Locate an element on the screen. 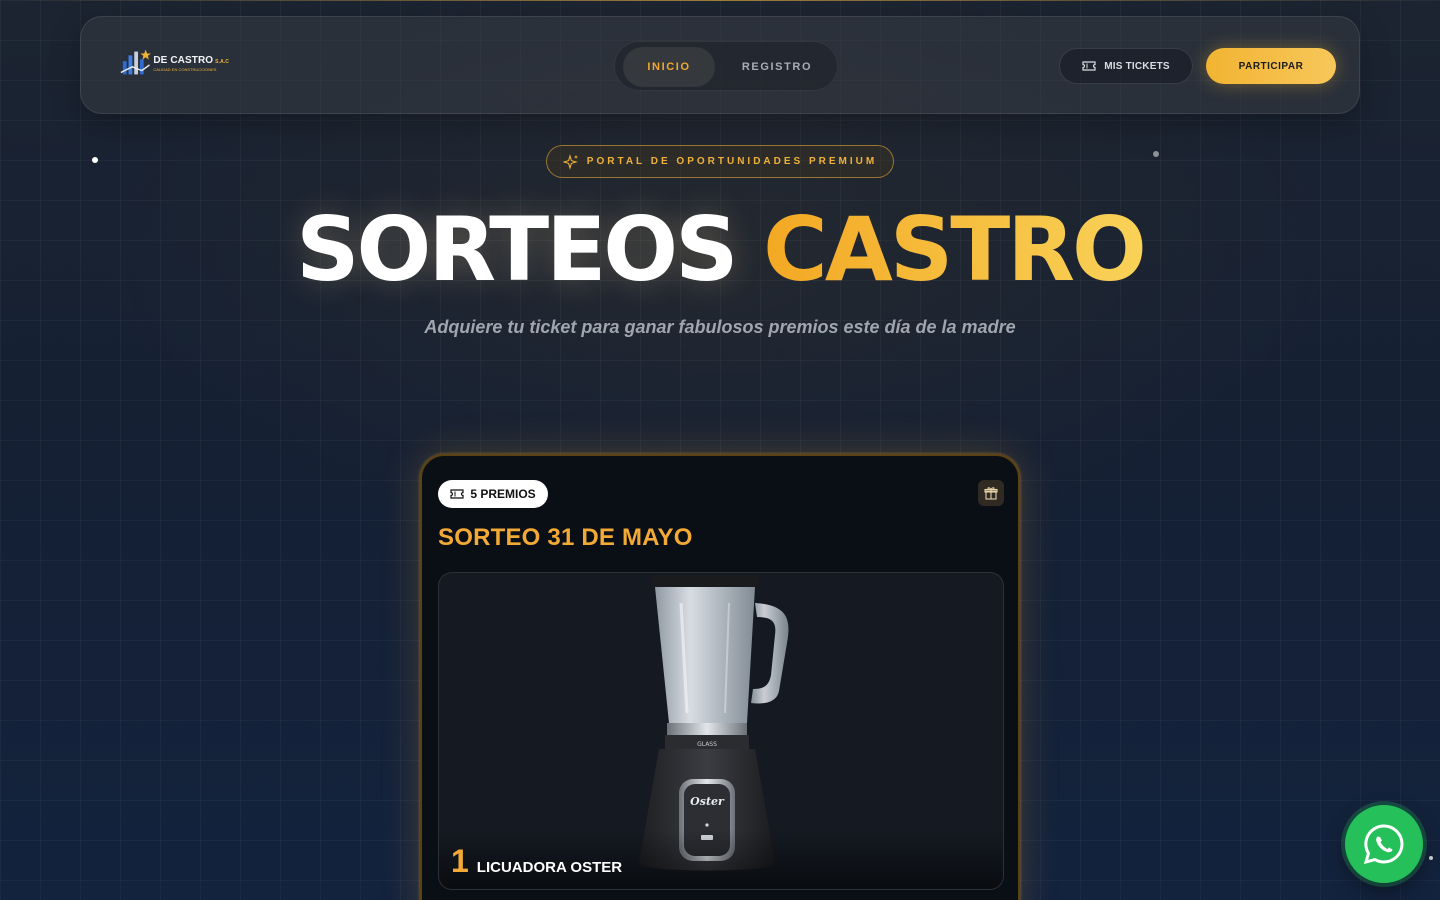 Image resolution: width=1440 pixels, height=900 pixels. page-title: SORTEOS CASTRO is located at coordinates (720, 250).